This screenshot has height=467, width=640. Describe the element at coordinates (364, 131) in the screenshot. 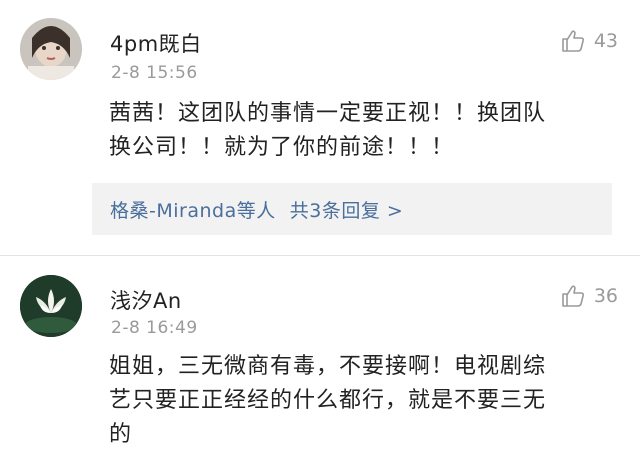

I see `comment-text: 茜茜！这团队的事情一定要正视！！换团队 换公司！！就为了你的前途！！！` at that location.